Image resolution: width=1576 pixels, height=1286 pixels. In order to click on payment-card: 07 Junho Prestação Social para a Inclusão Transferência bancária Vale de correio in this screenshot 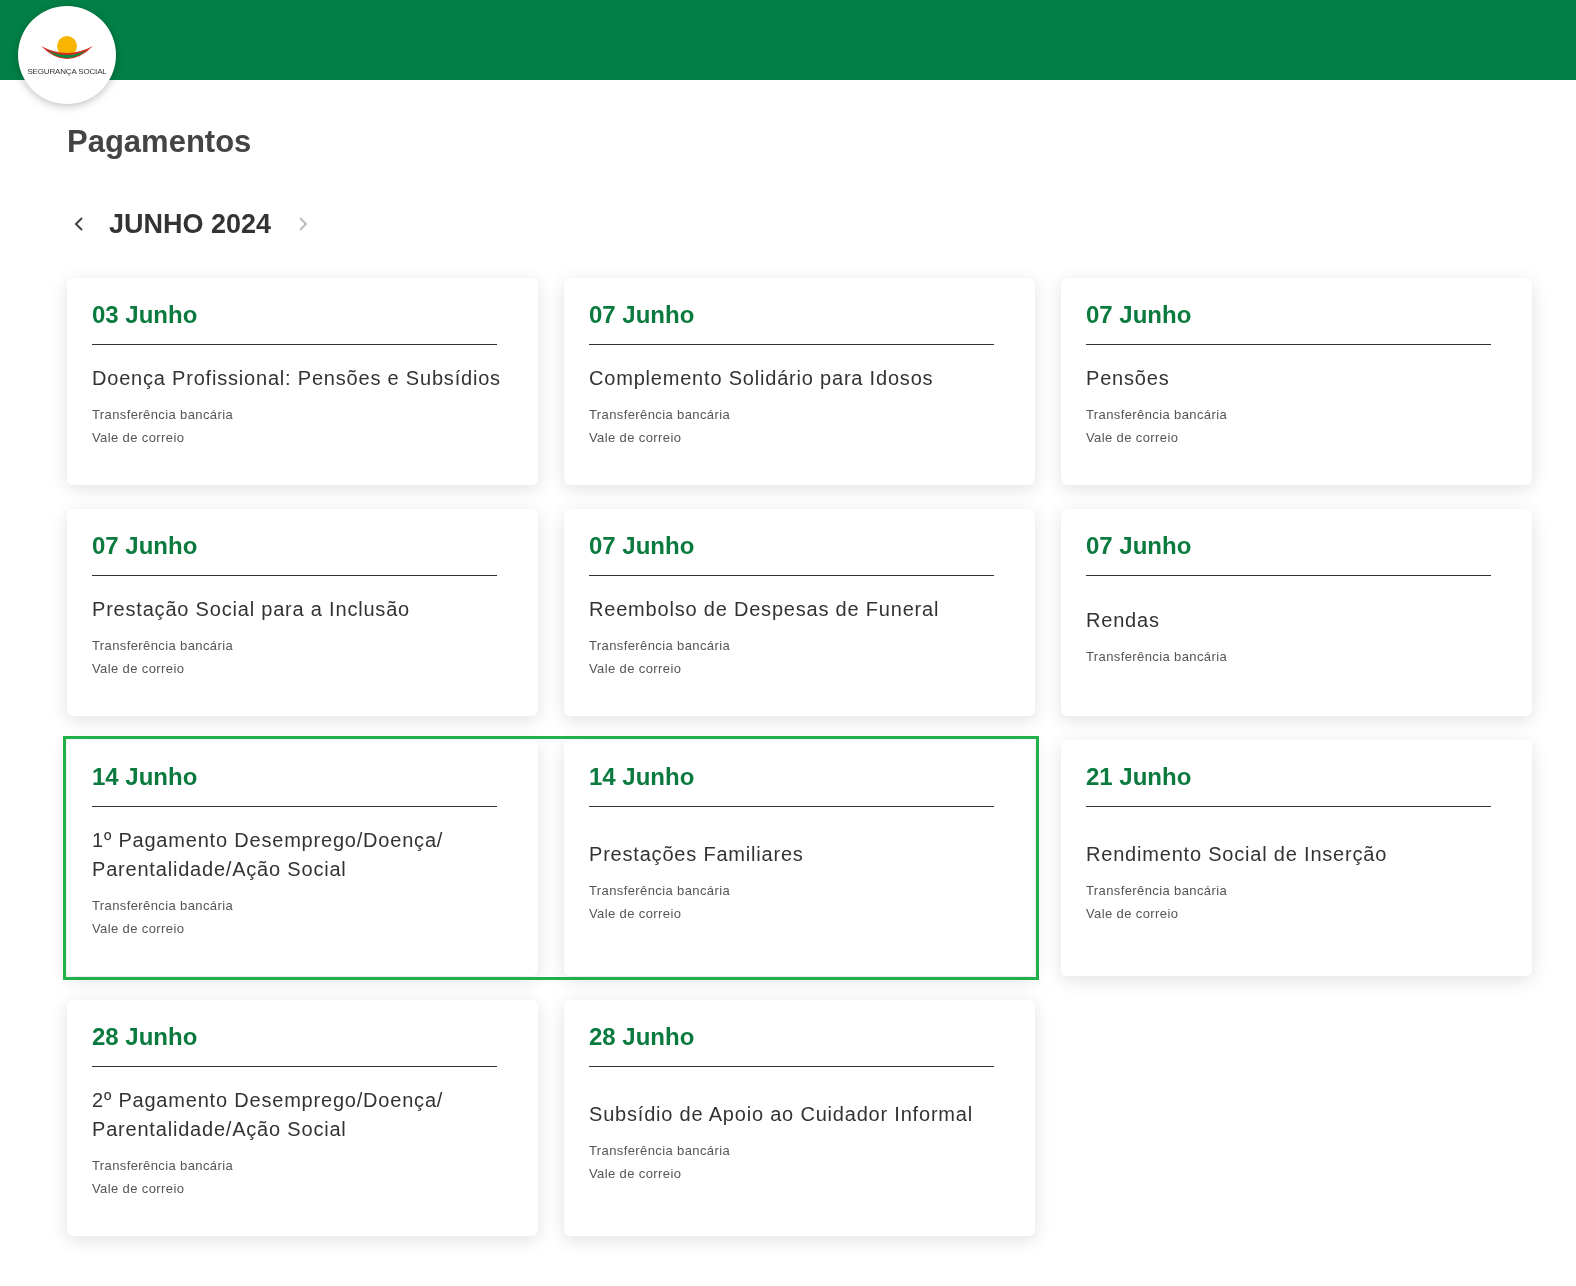, I will do `click(302, 612)`.